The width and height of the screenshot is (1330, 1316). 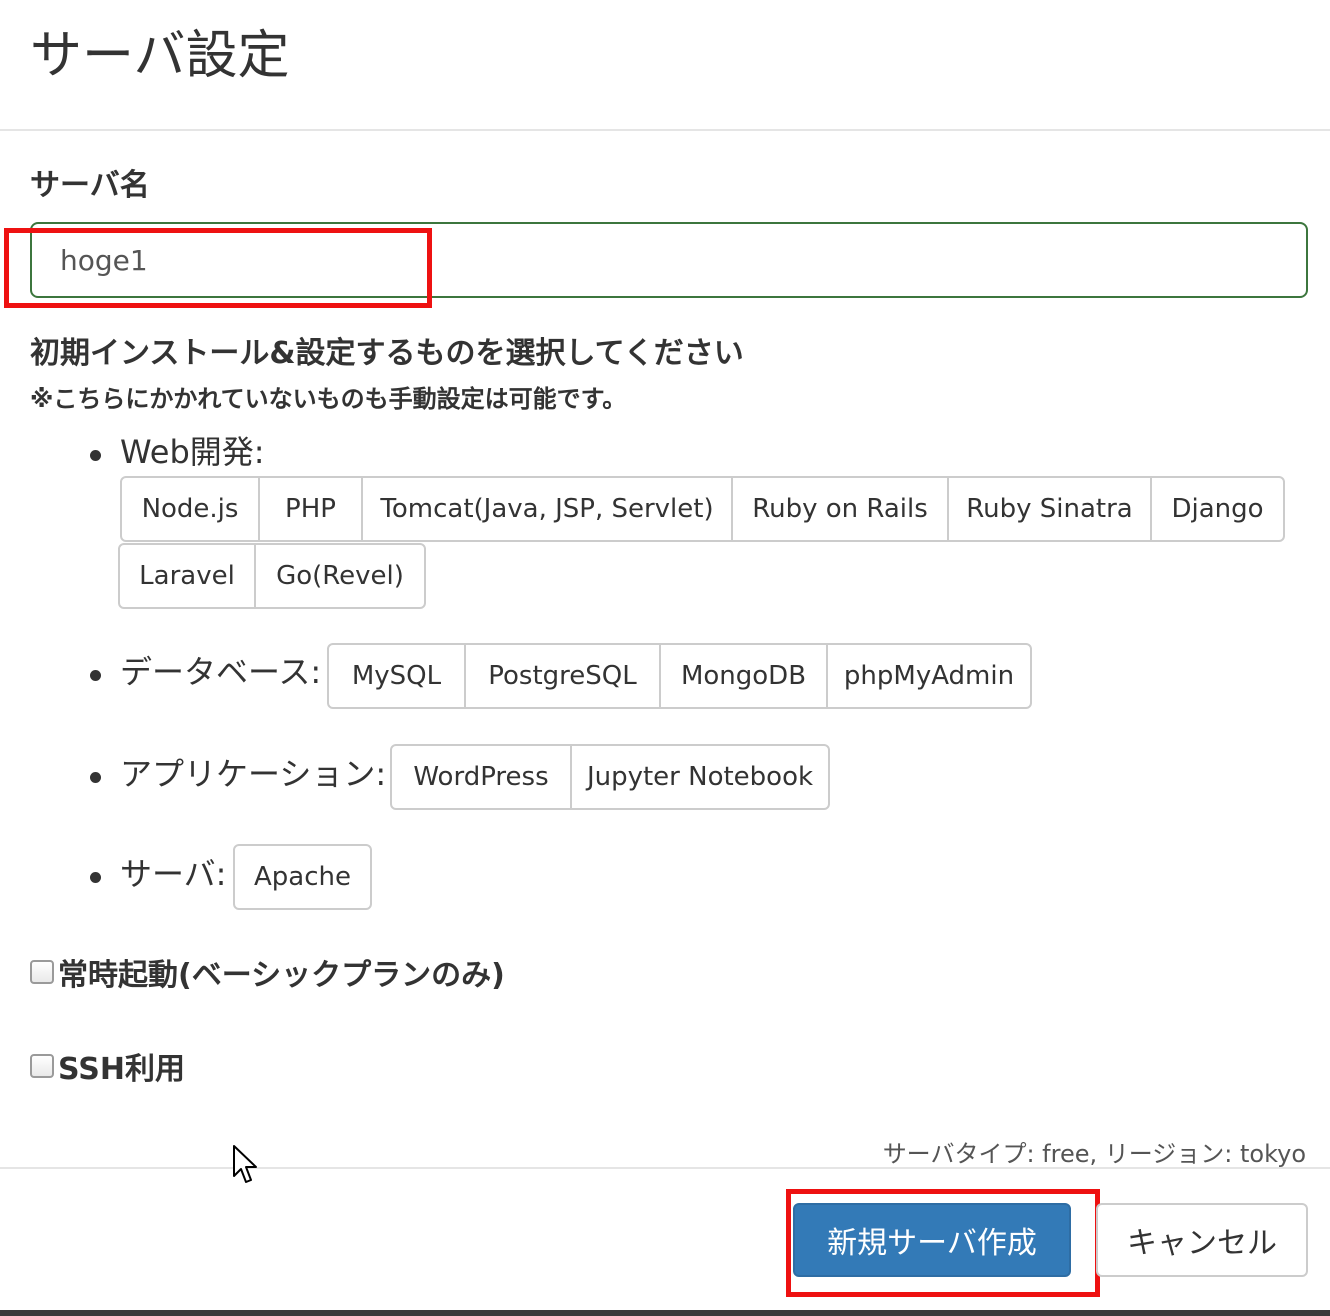 I want to click on dialog-title: サーバ設定, so click(x=160, y=56).